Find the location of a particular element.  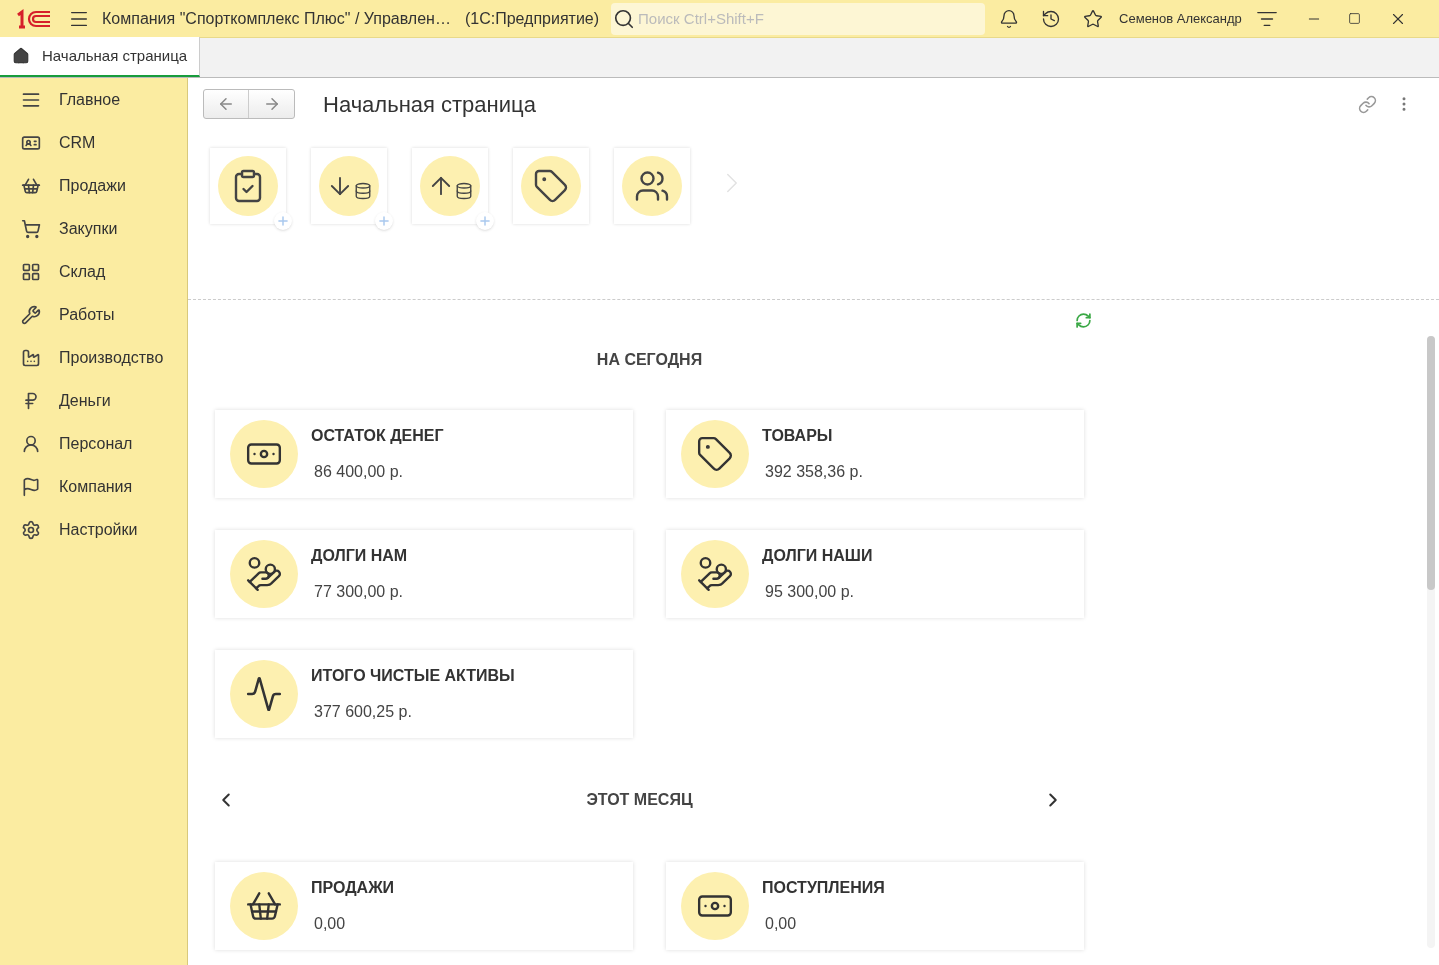

card-value: 377 600,25 р. is located at coordinates (363, 712).